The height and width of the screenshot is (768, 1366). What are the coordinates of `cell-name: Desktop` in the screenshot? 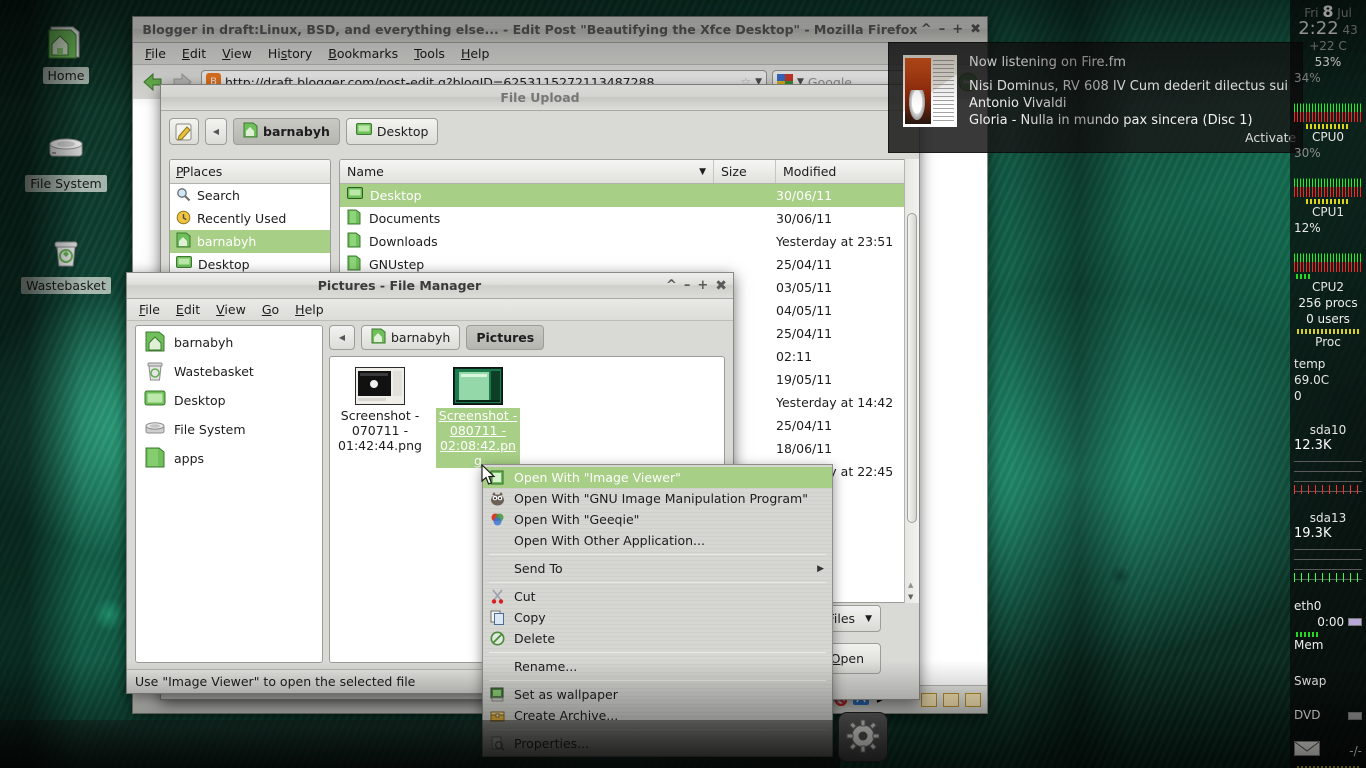 It's located at (527, 195).